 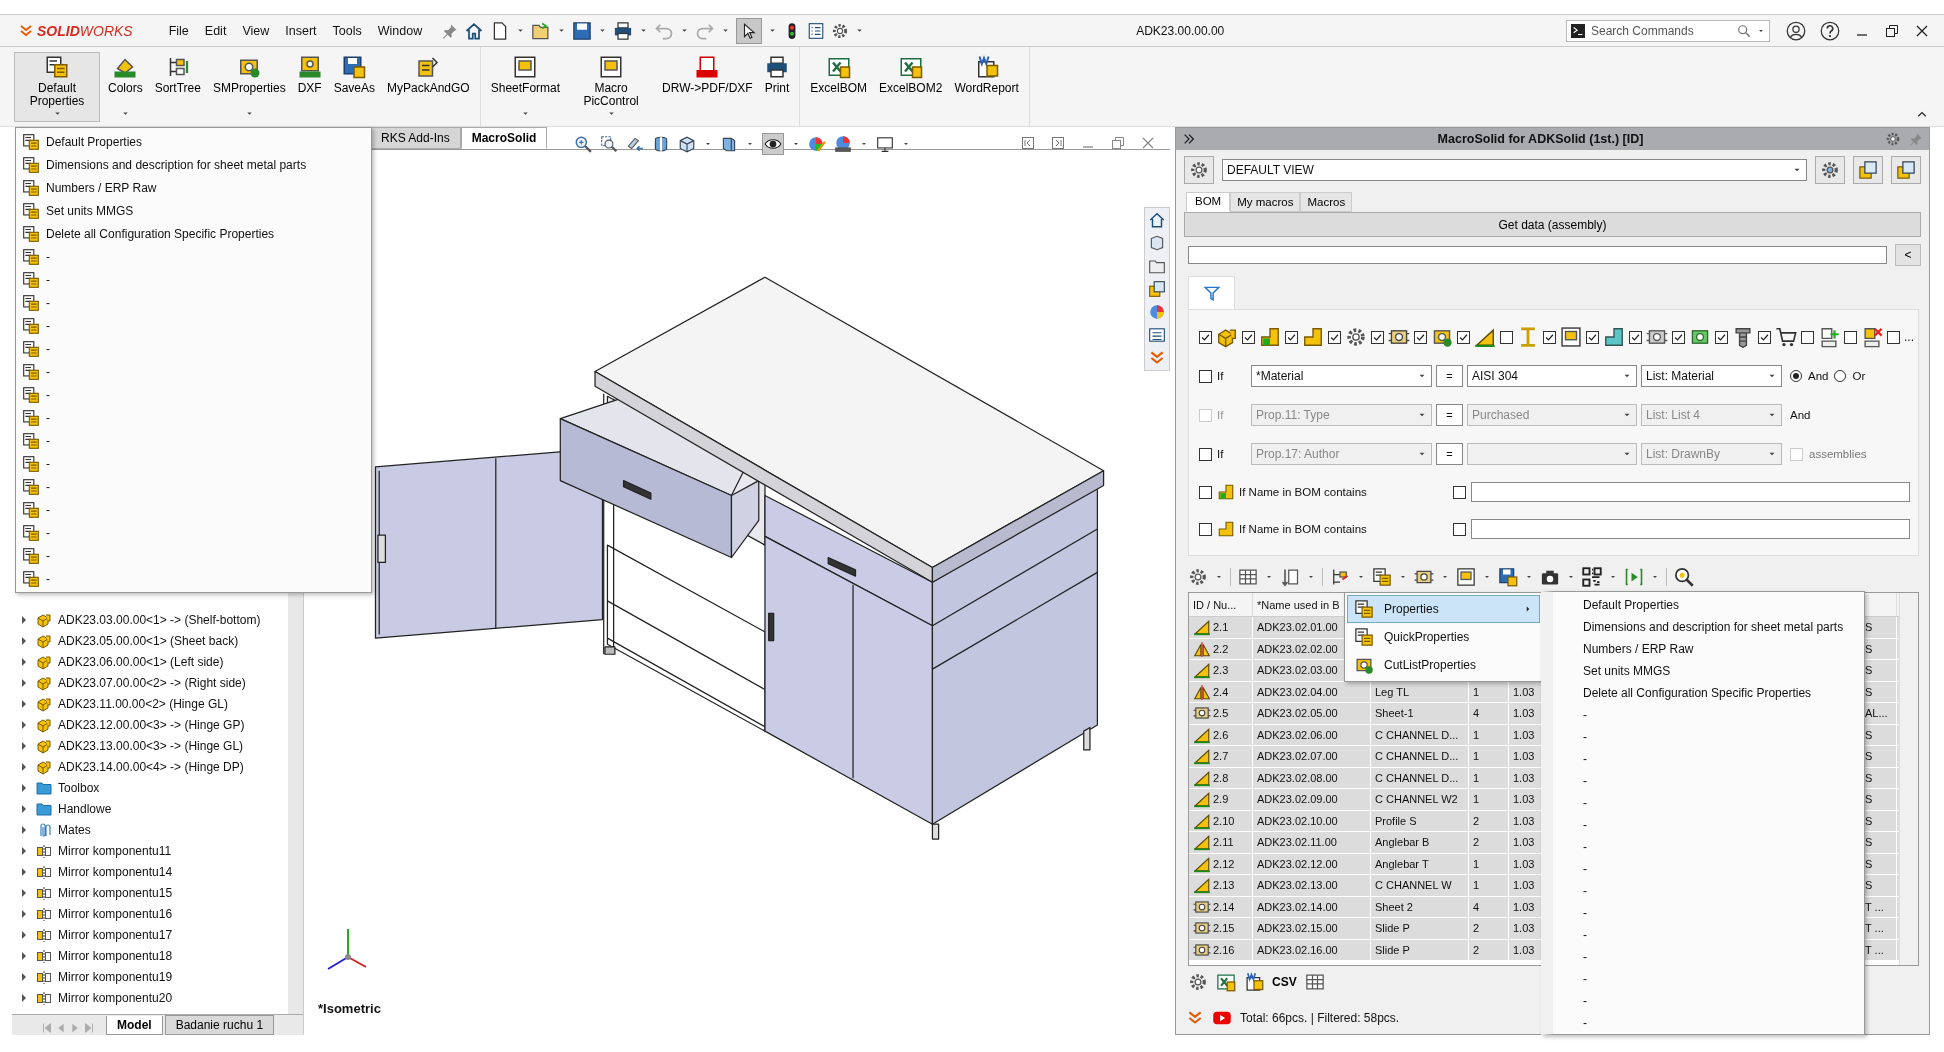 What do you see at coordinates (1711, 376) in the screenshot?
I see `list-dropdown: List: Material` at bounding box center [1711, 376].